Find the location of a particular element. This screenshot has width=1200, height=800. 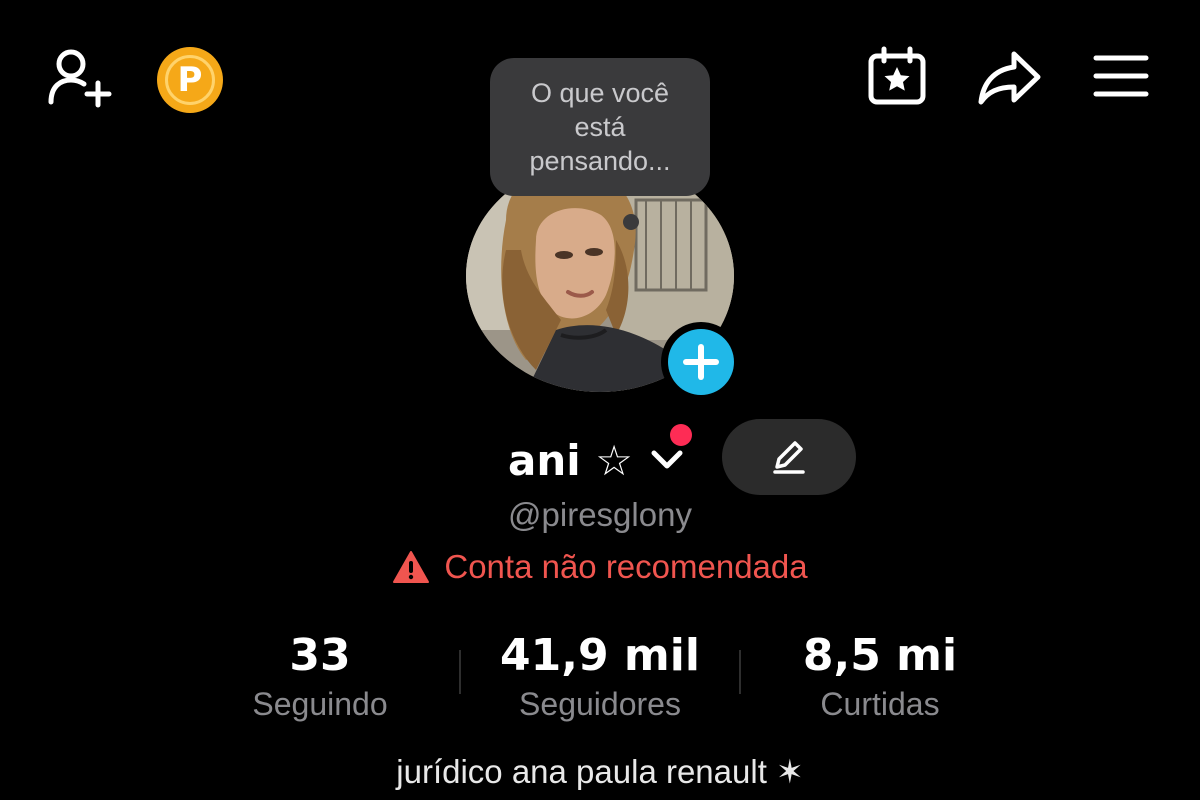

followers-label: Seguidores is located at coordinates (600, 704).